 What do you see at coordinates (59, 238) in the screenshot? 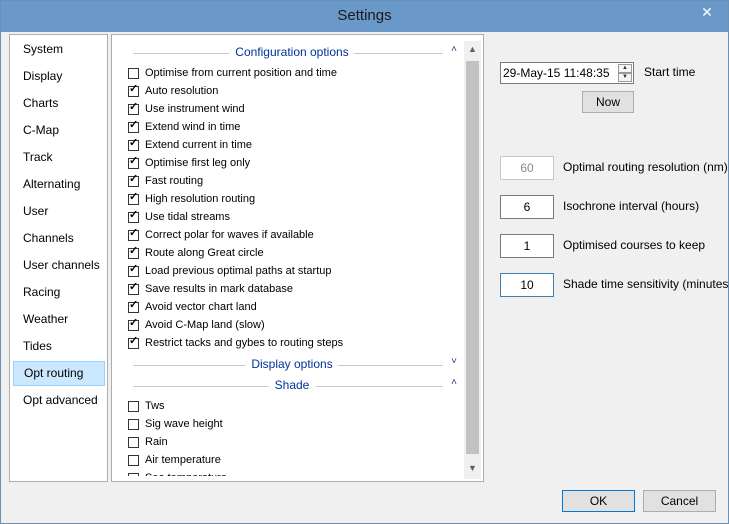
I see `sidebar-item-channels: Channels` at bounding box center [59, 238].